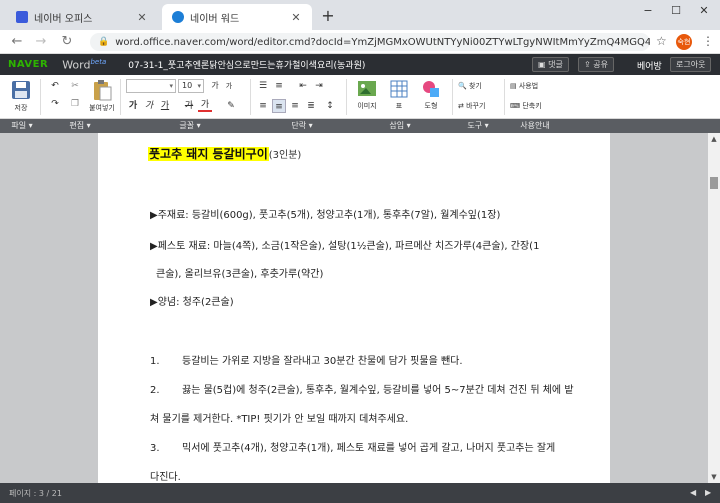 The image size is (720, 503). Describe the element at coordinates (285, 155) in the screenshot. I see `serving-size: (3인분)` at that location.